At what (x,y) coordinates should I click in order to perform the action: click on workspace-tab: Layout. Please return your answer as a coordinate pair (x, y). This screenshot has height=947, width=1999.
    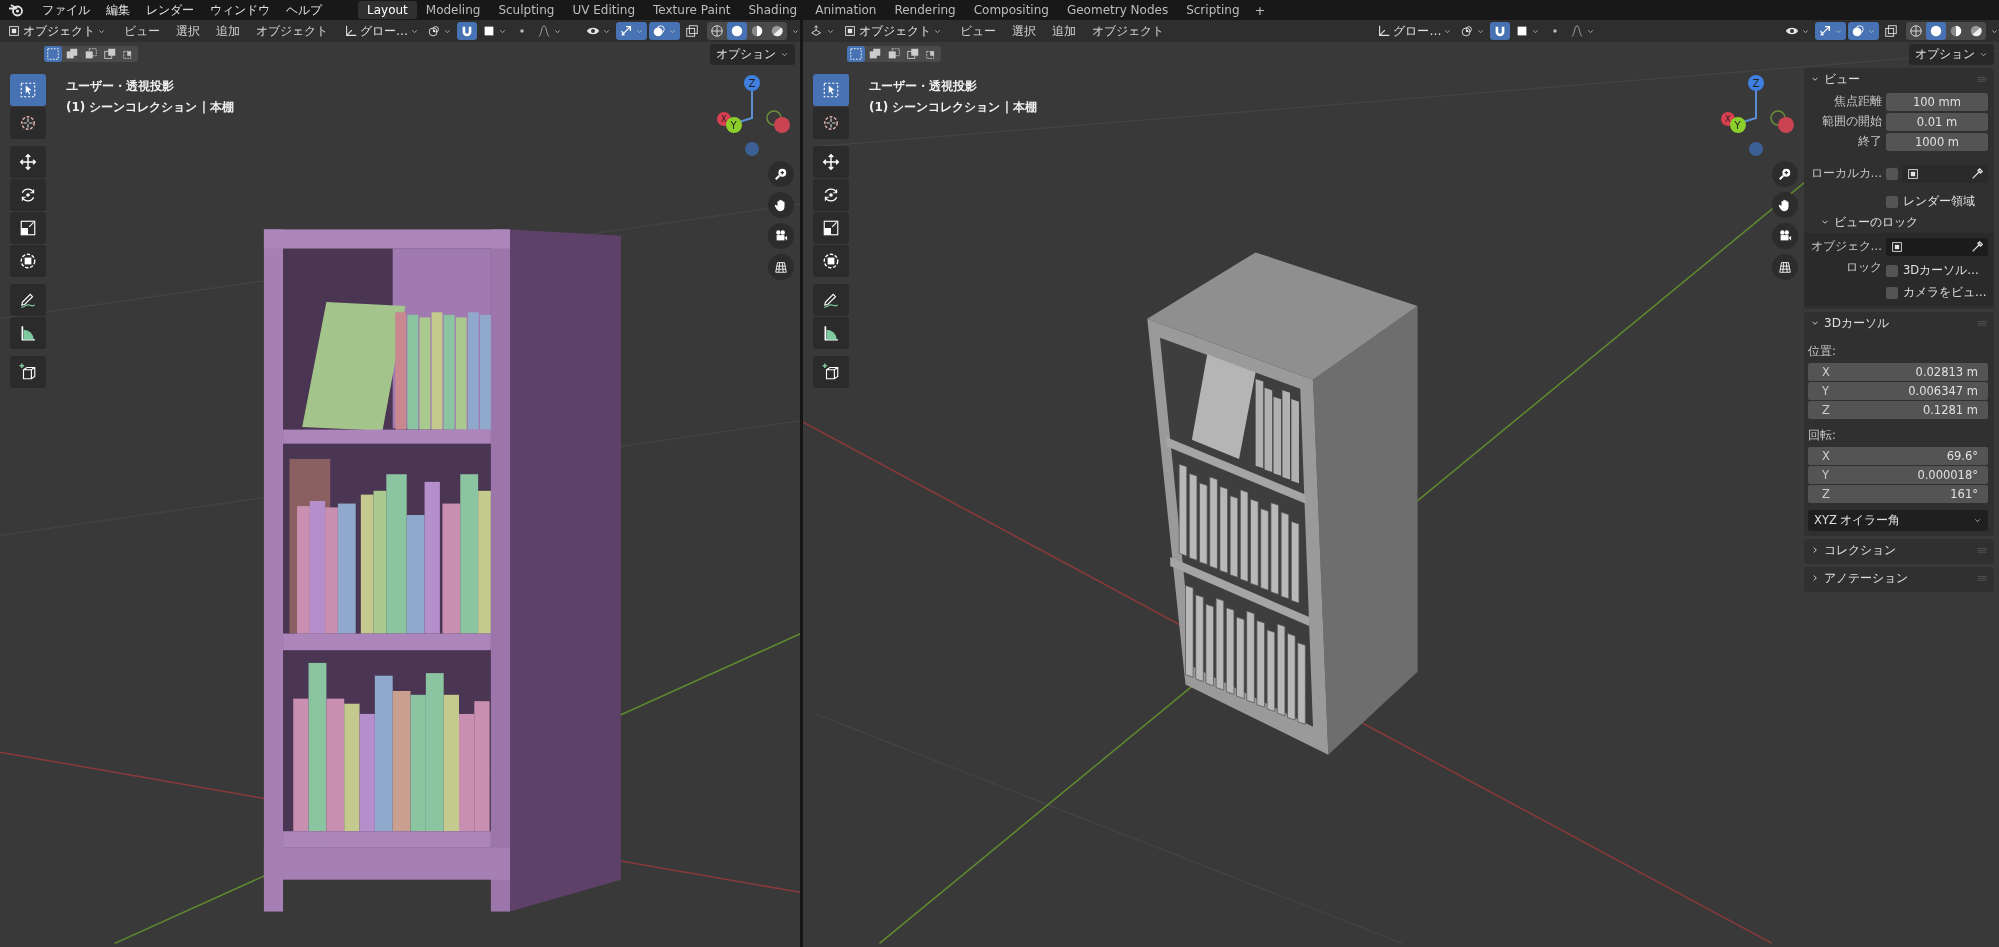
    Looking at the image, I should click on (387, 10).